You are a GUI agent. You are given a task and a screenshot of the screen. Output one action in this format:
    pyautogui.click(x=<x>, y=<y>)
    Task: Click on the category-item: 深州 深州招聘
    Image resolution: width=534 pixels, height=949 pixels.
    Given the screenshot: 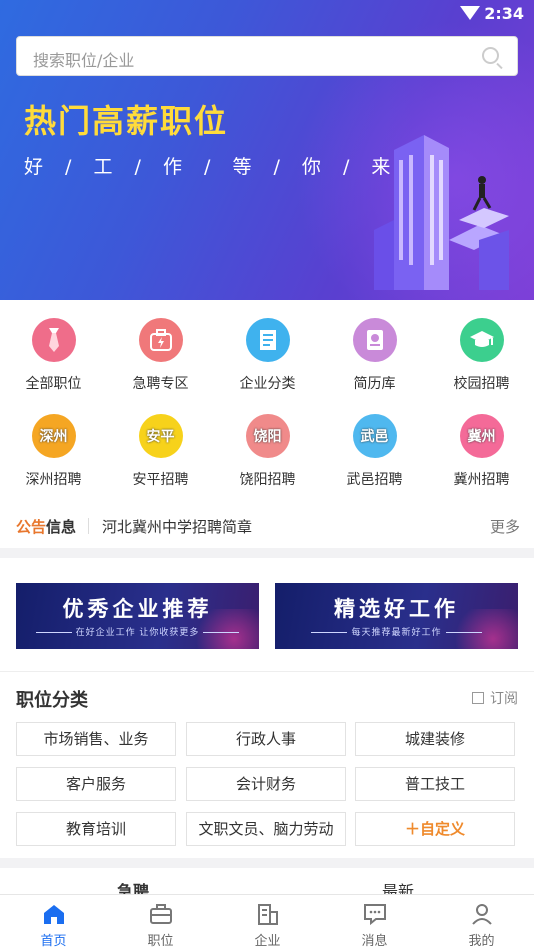 What is the action you would take?
    pyautogui.click(x=53, y=451)
    